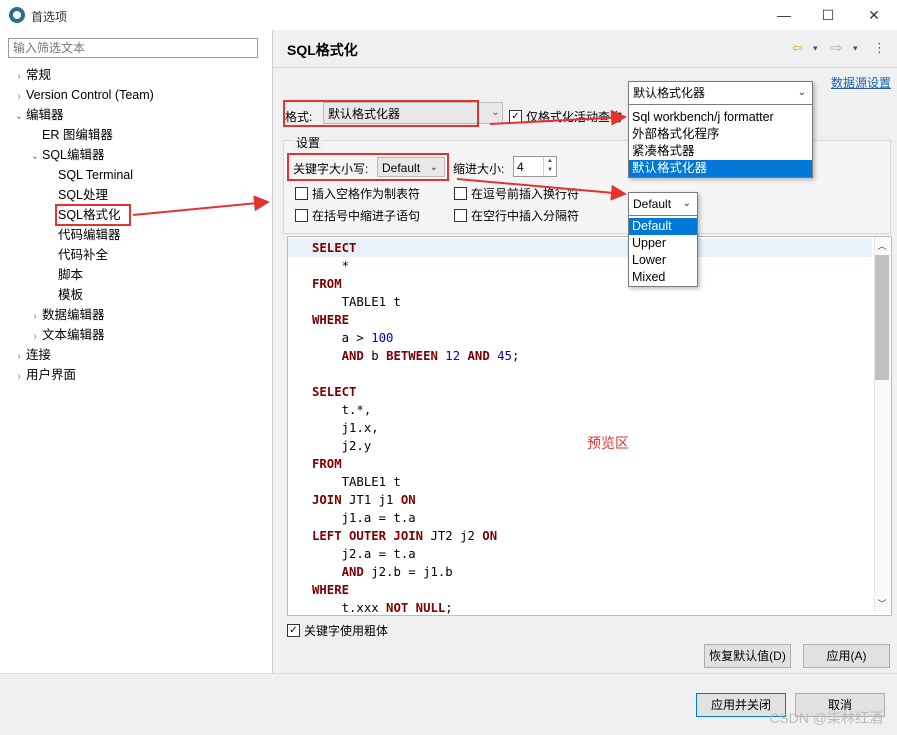 This screenshot has width=897, height=735. What do you see at coordinates (558, 117) in the screenshot?
I see `arrow-format-to-dropdown` at bounding box center [558, 117].